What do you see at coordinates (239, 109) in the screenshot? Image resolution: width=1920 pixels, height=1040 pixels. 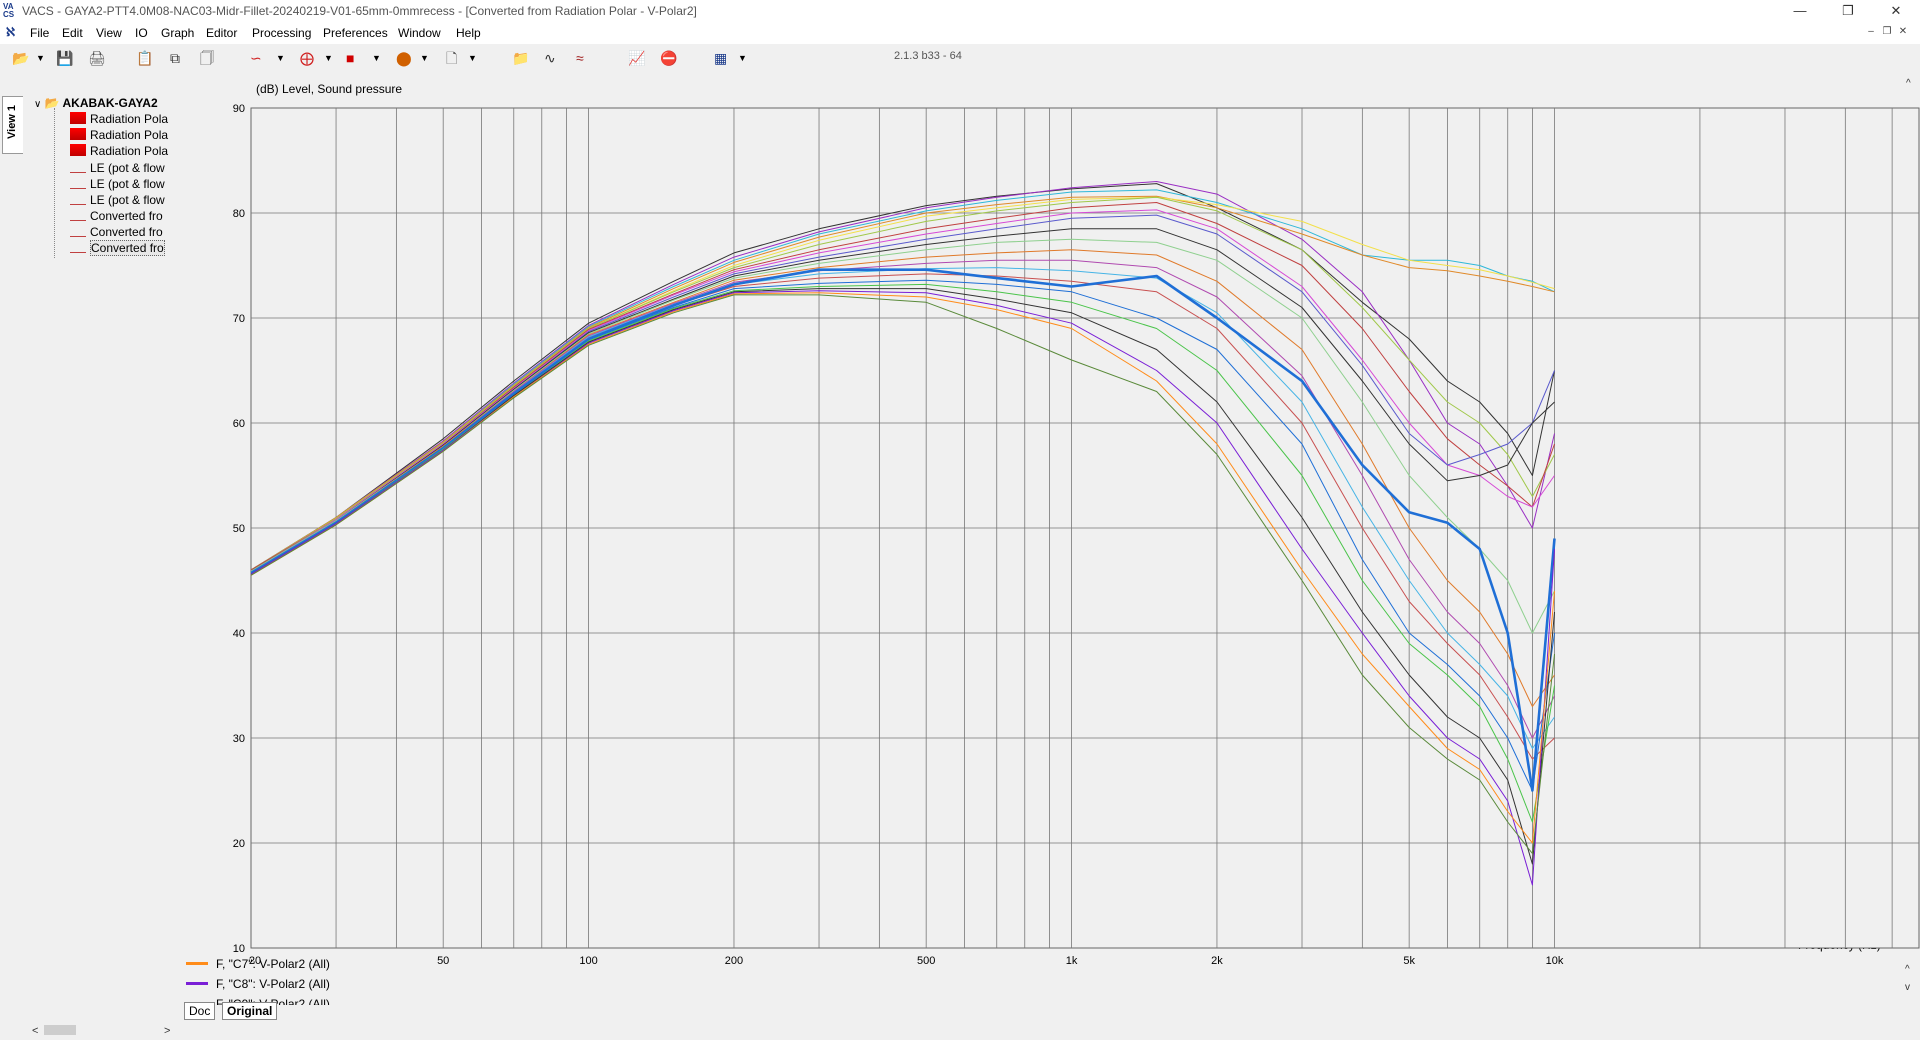 I see `y-tick-label: 90` at bounding box center [239, 109].